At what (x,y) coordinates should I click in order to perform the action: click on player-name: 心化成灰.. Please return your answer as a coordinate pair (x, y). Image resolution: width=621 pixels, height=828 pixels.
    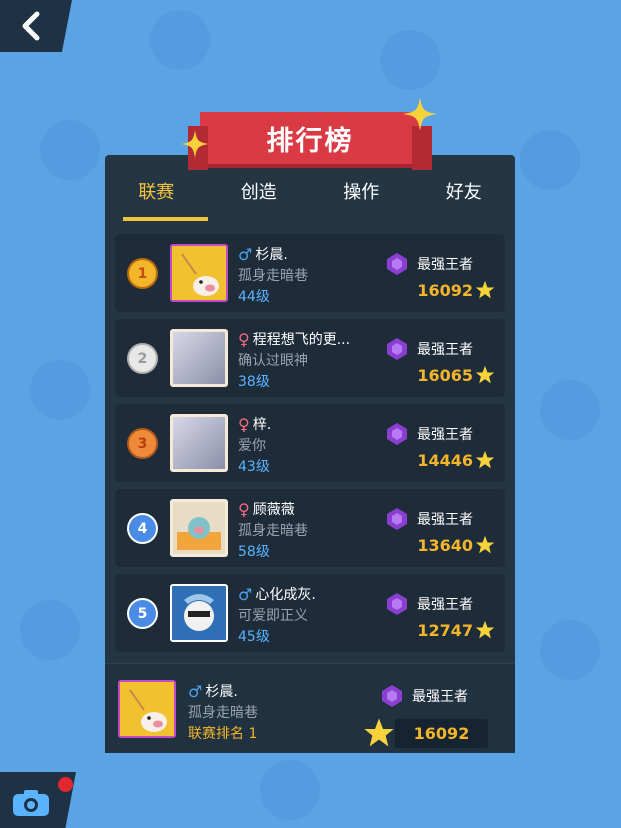
    Looking at the image, I should click on (285, 595).